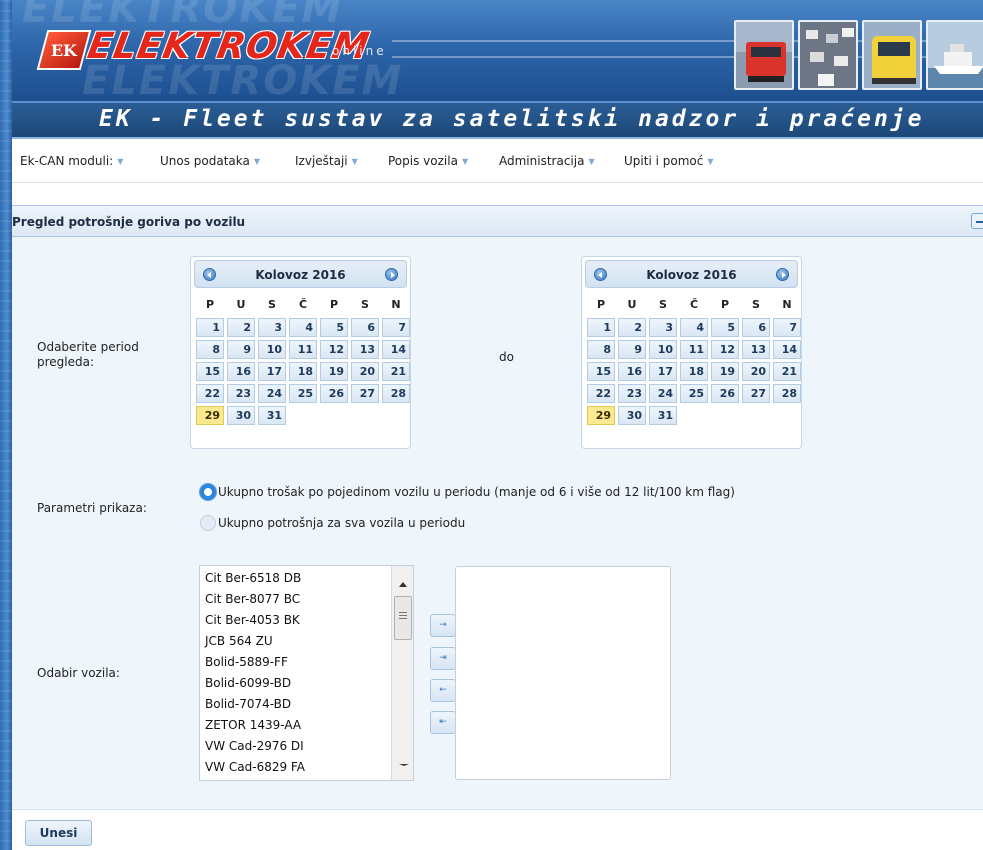 The width and height of the screenshot is (983, 850). I want to click on menu-izvjestaji: Izvještaji ▼, so click(326, 161).